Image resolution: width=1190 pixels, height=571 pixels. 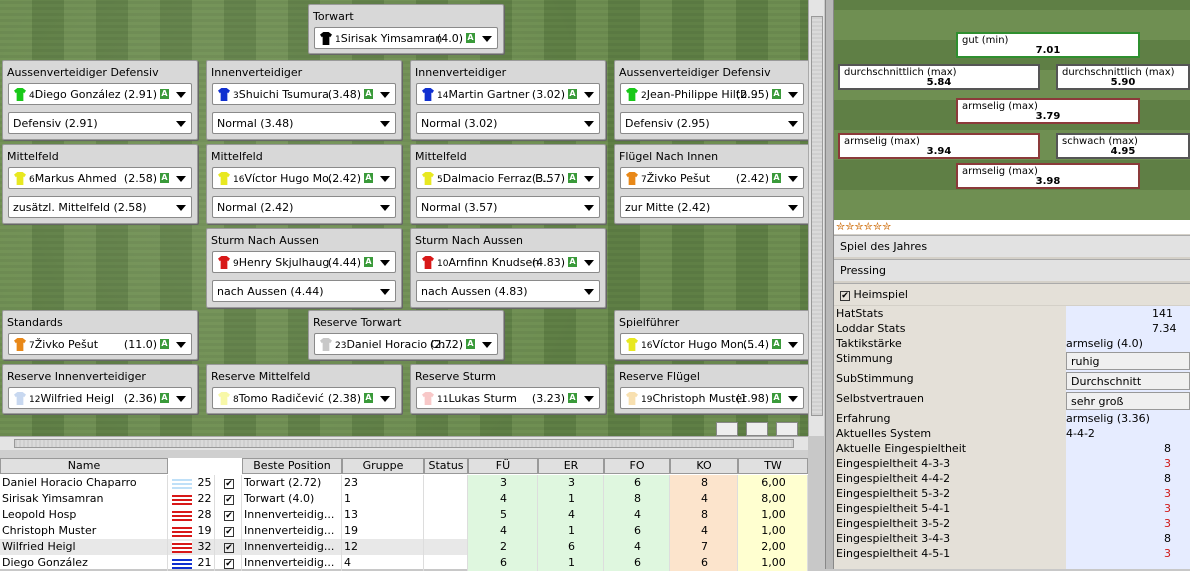 What do you see at coordinates (446, 499) in the screenshot?
I see `cell-status` at bounding box center [446, 499].